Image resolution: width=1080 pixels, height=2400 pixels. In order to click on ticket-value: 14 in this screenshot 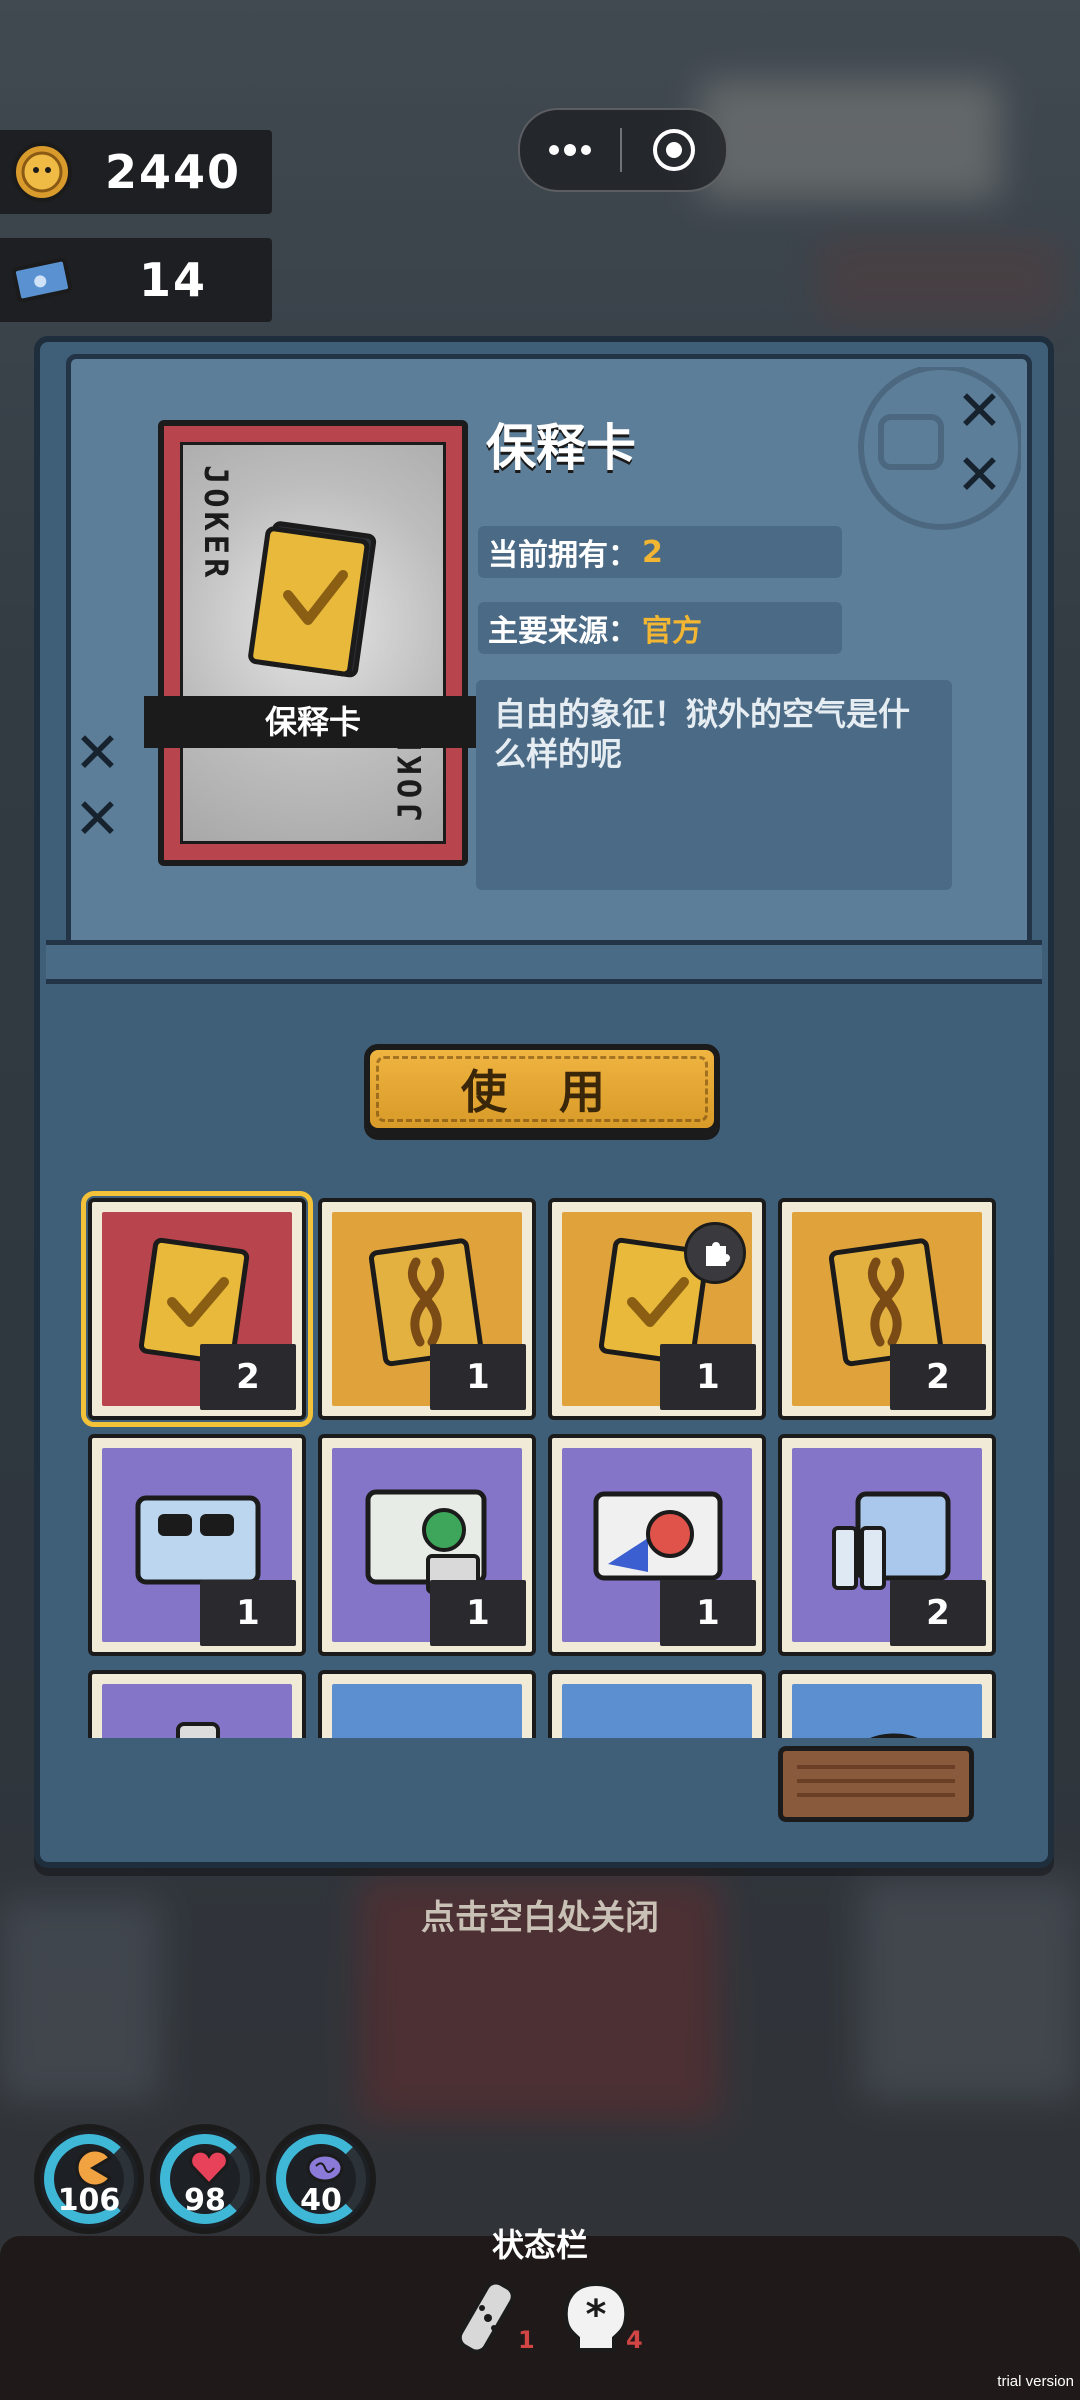, I will do `click(172, 280)`.